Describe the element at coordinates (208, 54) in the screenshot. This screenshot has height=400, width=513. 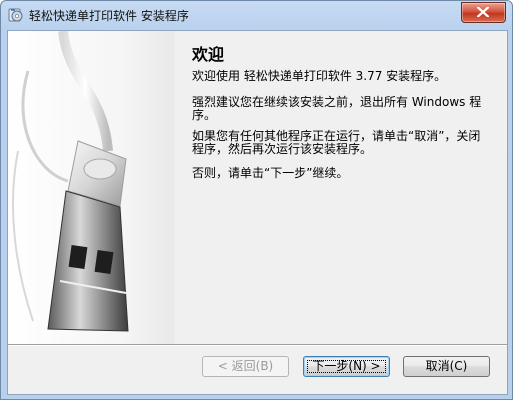
I see `page-title: 欢迎` at that location.